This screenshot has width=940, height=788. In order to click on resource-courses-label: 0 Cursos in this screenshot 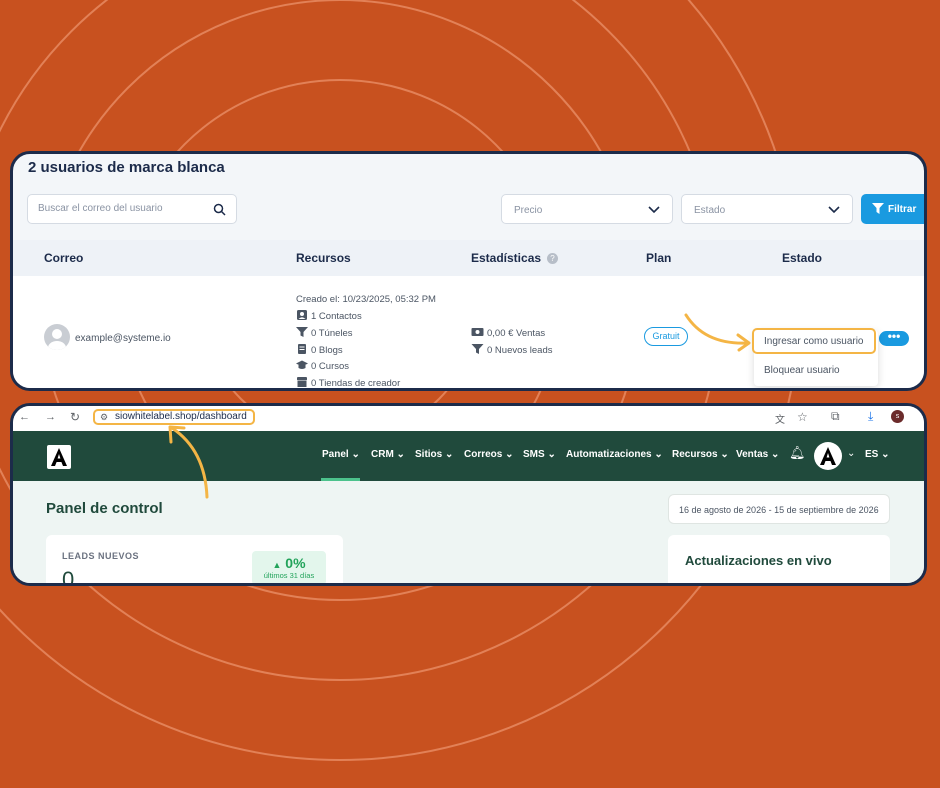, I will do `click(330, 366)`.